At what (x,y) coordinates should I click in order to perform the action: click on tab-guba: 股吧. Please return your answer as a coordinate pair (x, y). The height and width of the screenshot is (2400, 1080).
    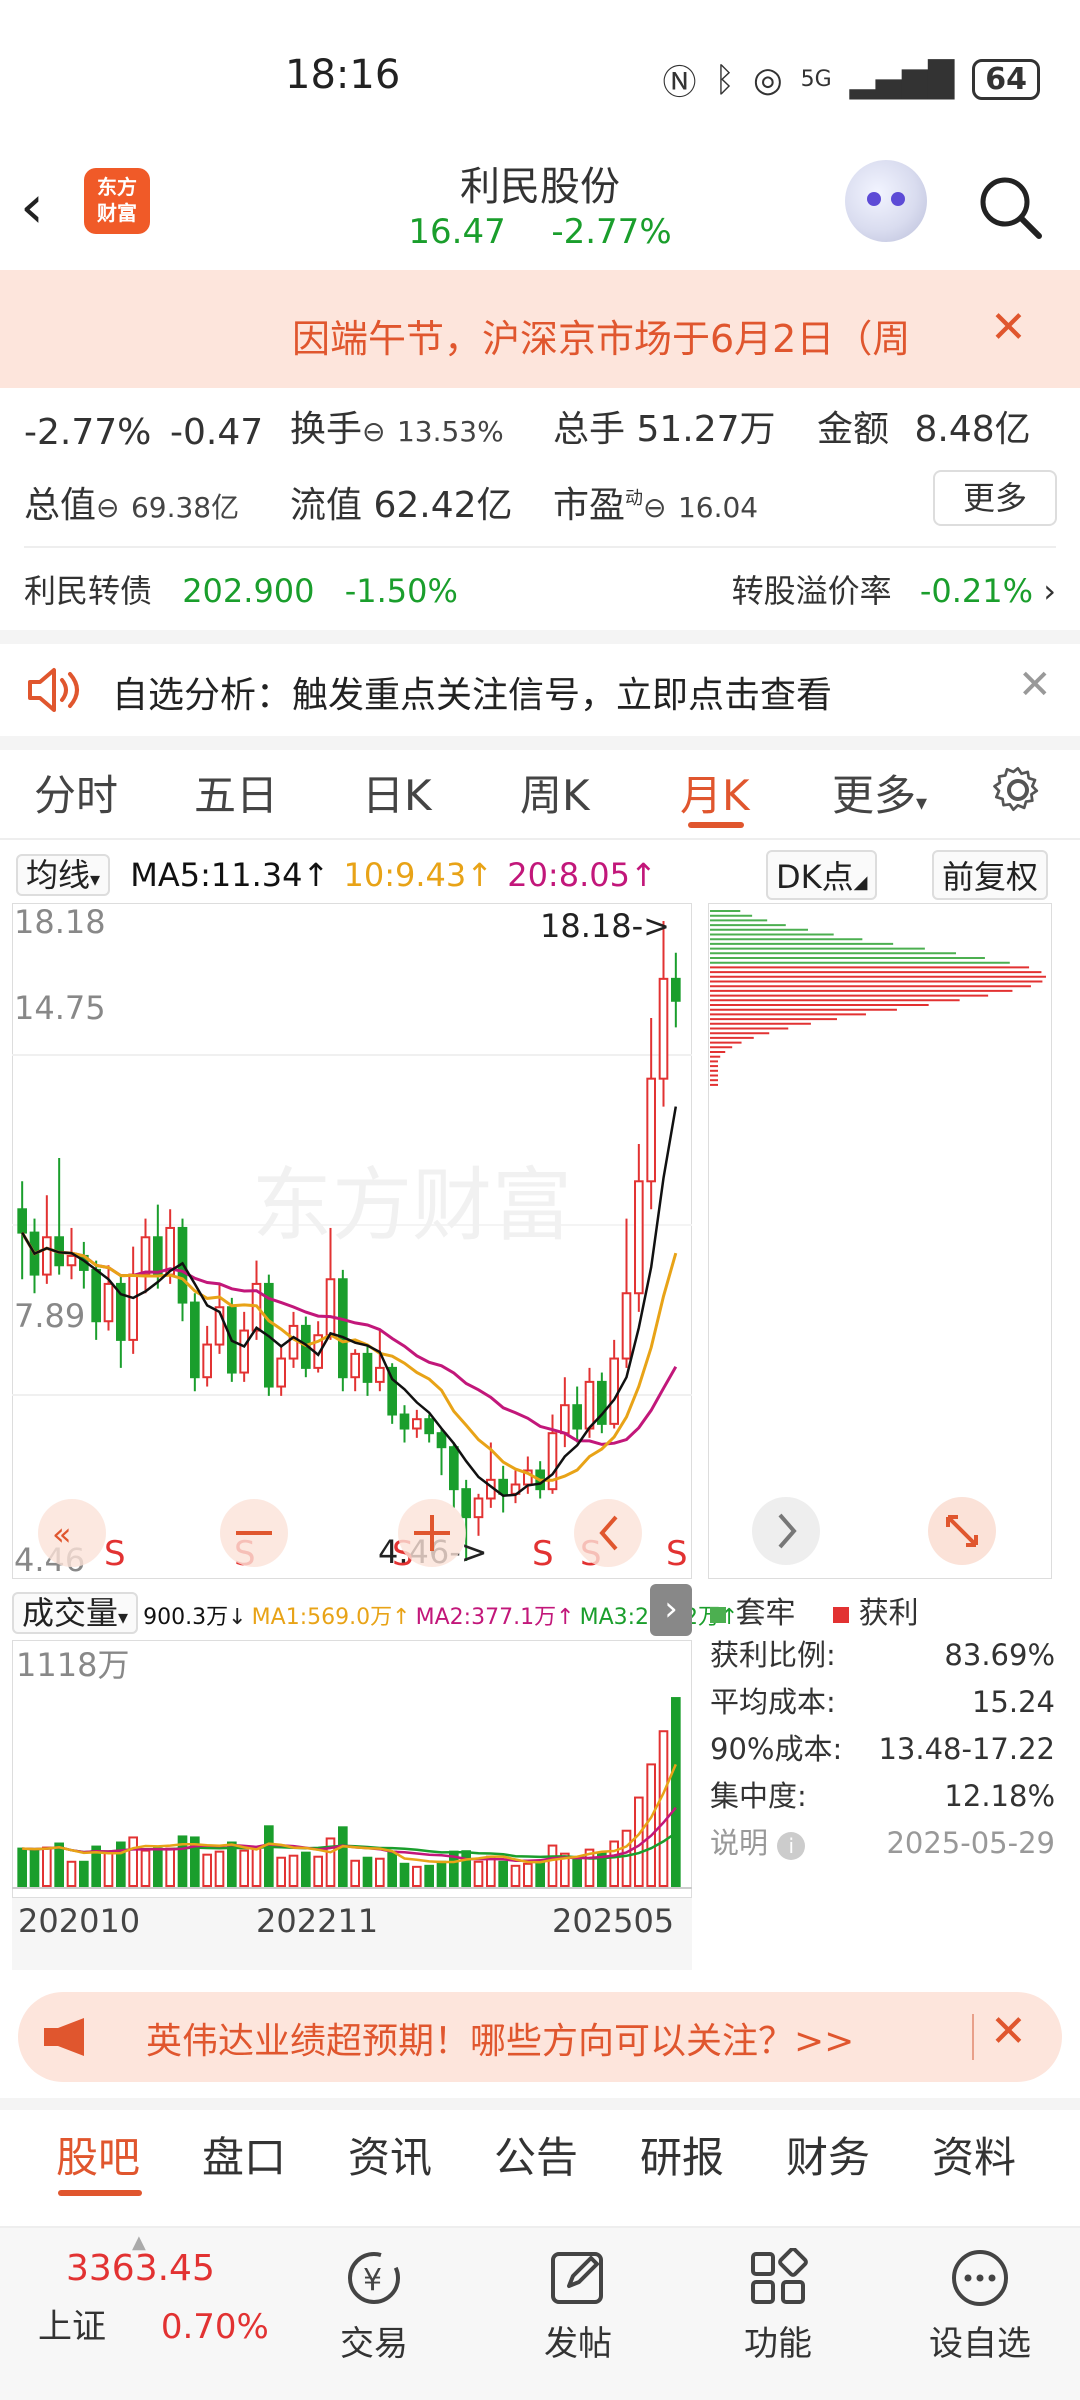
    Looking at the image, I should click on (98, 2154).